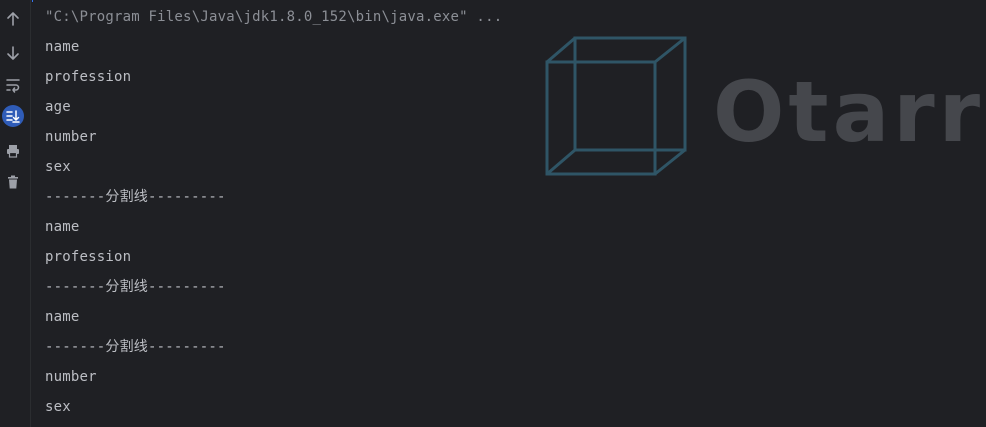 This screenshot has width=986, height=427. I want to click on console-toolbar, so click(15, 213).